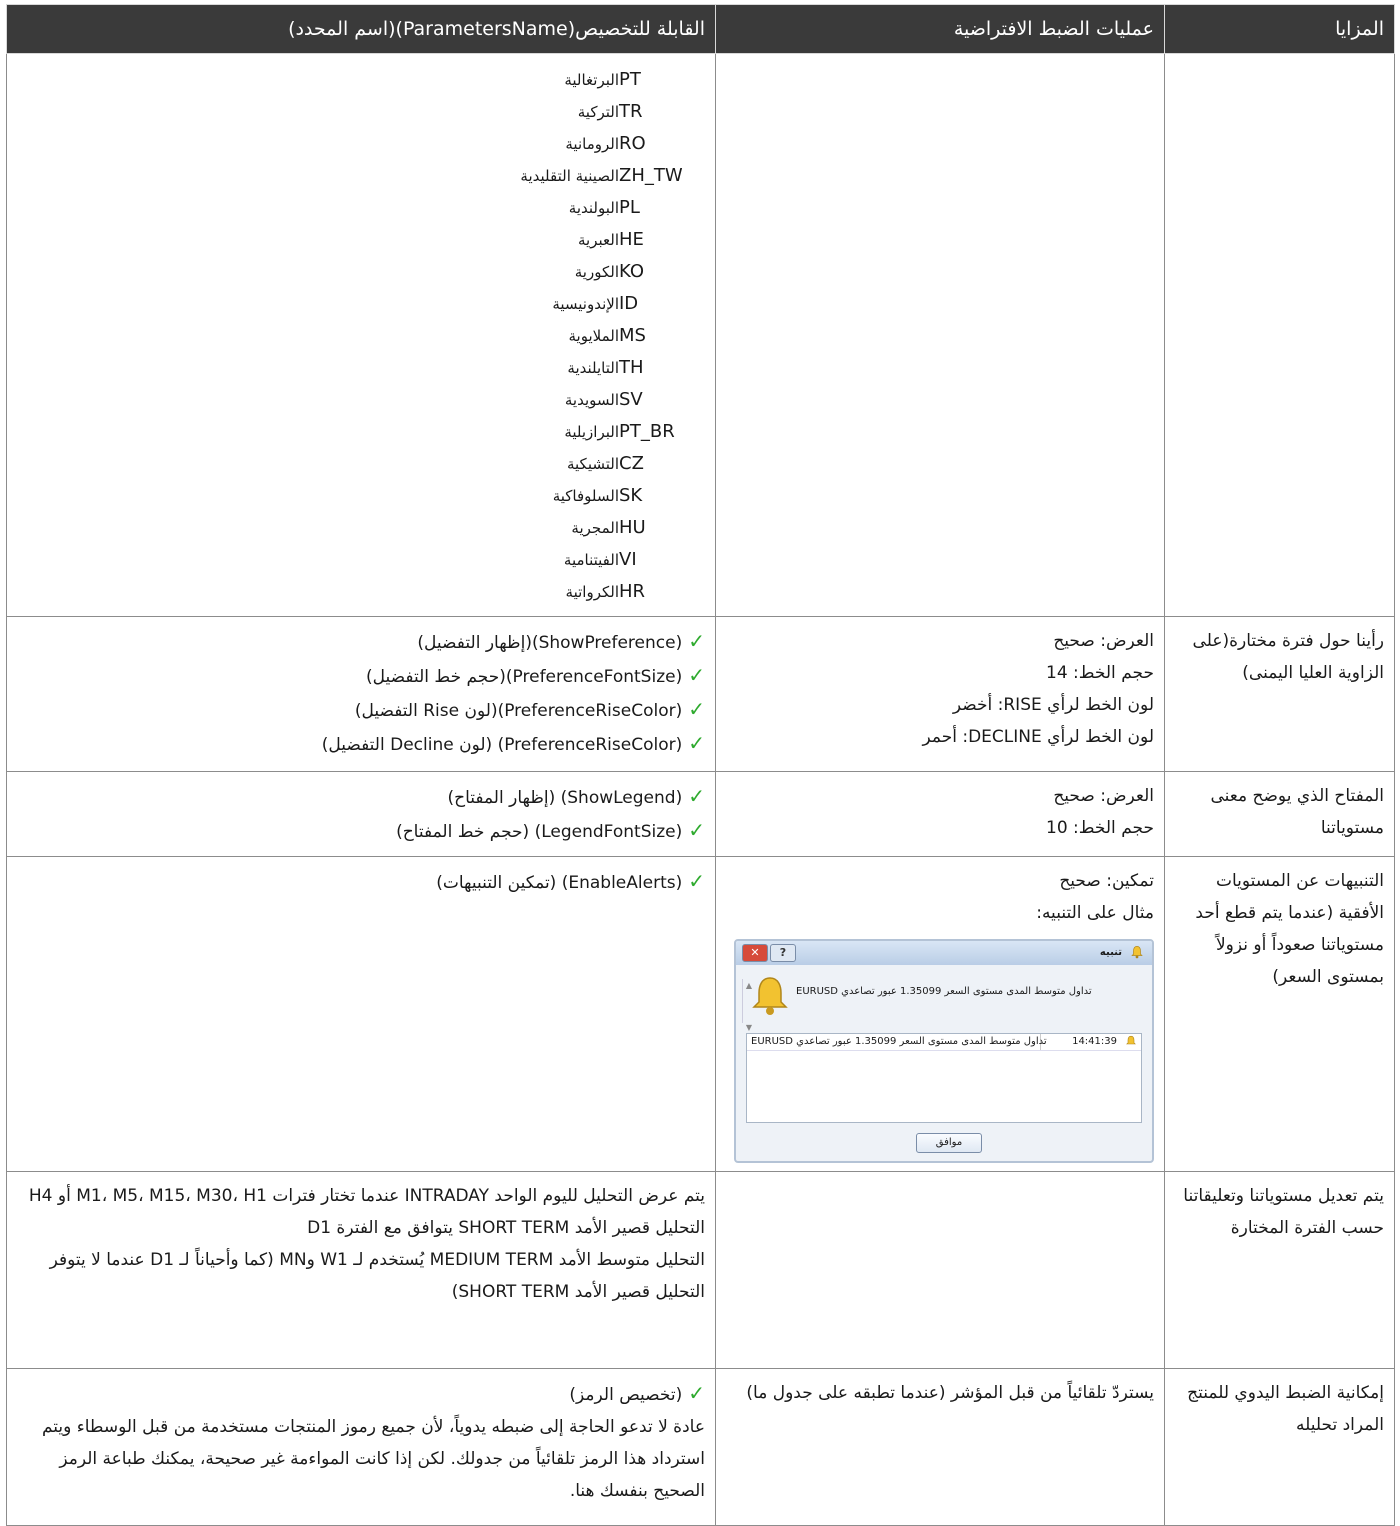 The height and width of the screenshot is (1526, 1400). What do you see at coordinates (361, 208) in the screenshot?
I see `language-item: PLالبولندية` at bounding box center [361, 208].